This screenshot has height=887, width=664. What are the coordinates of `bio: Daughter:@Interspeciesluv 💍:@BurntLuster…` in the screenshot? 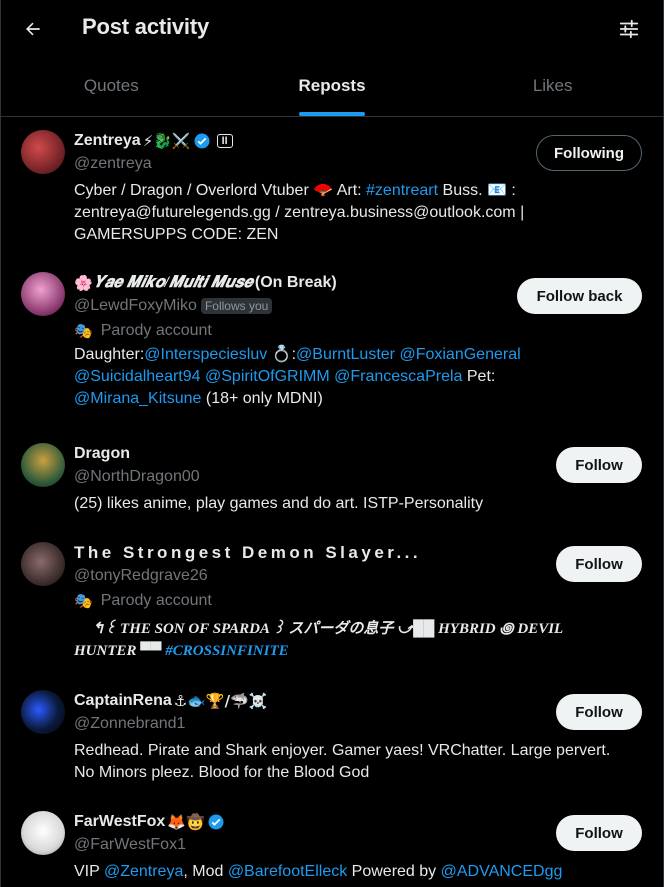 It's located at (358, 377).